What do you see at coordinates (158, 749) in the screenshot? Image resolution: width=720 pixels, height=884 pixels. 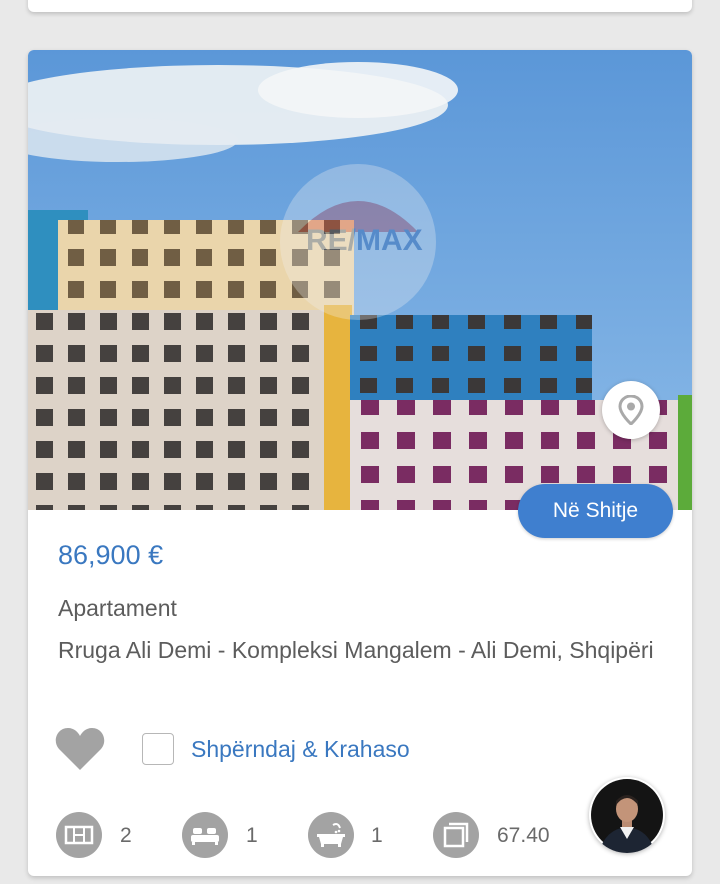 I see `compare-checkbox` at bounding box center [158, 749].